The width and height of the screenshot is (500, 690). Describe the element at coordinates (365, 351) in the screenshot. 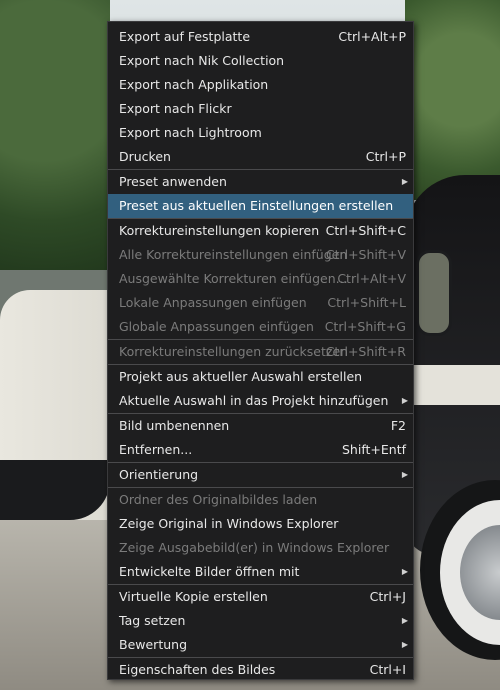

I see `menu-item-shortcut: Ctrl+Shift+R` at that location.